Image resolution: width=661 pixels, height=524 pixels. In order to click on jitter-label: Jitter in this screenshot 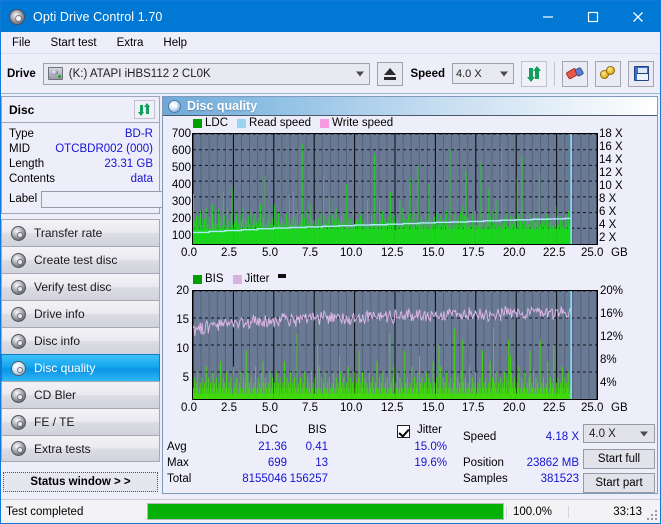, I will do `click(429, 430)`.